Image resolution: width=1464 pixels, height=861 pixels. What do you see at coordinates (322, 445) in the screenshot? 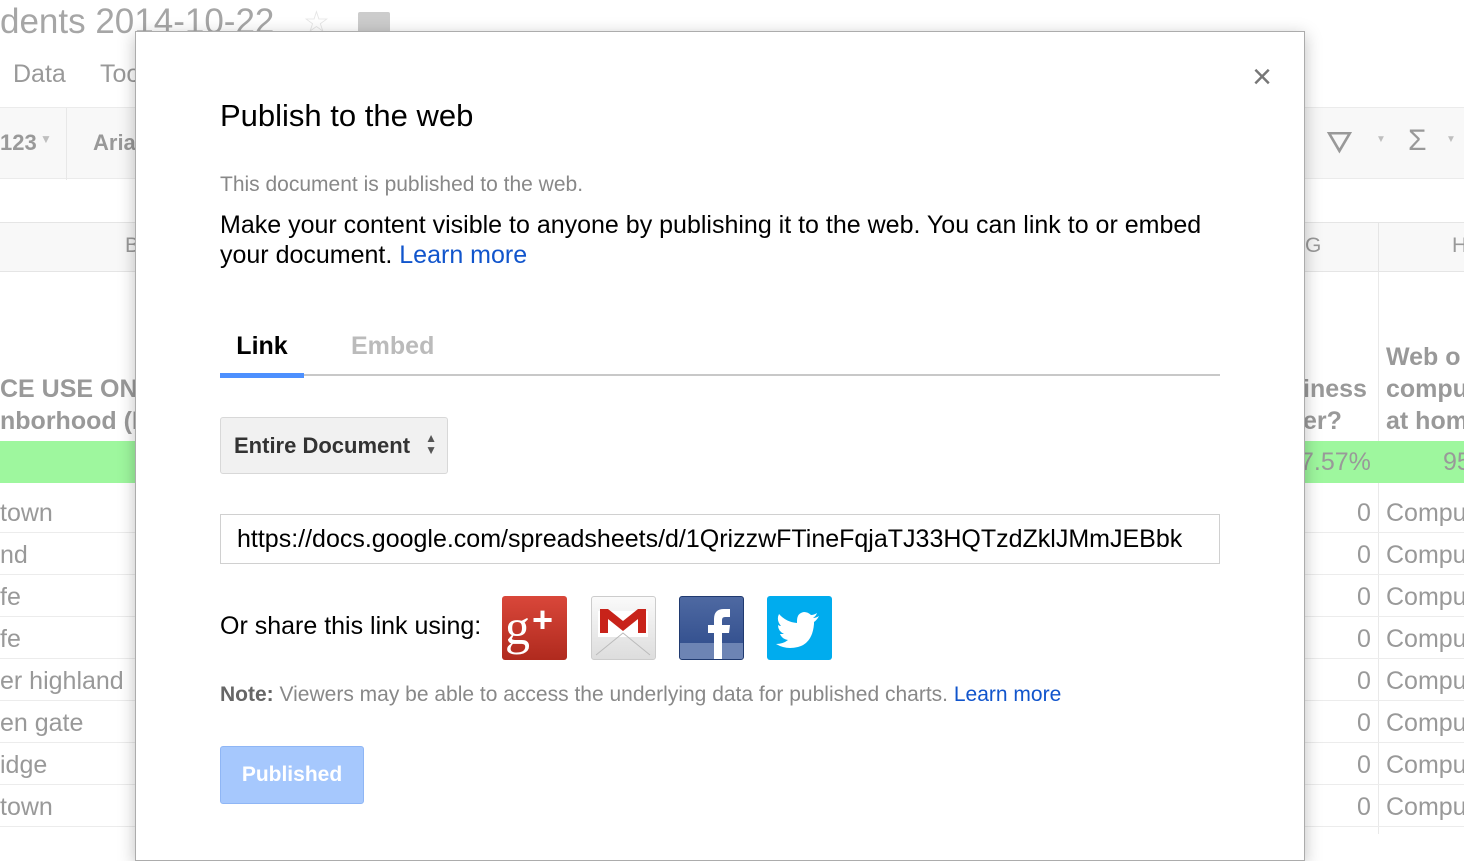
I see `scope-value: Entire Document` at bounding box center [322, 445].